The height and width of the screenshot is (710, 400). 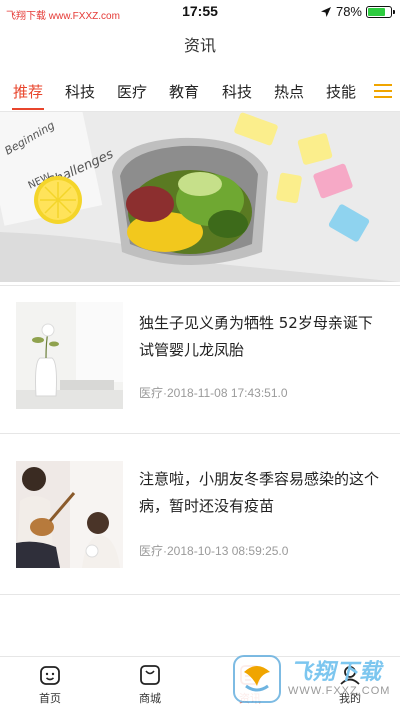 I want to click on bottom-nav-label: 商城, so click(x=150, y=698).